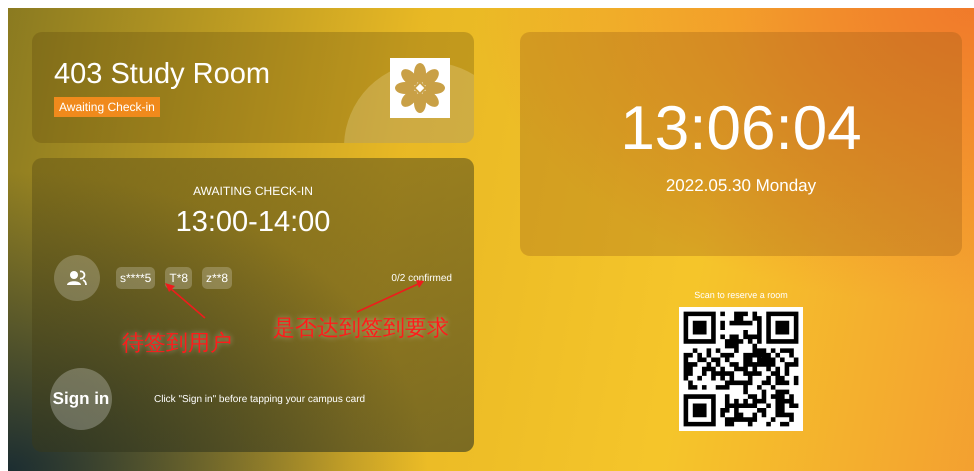 The width and height of the screenshot is (974, 471). Describe the element at coordinates (421, 278) in the screenshot. I see `confirmation-count: 0/2 confirmed` at that location.